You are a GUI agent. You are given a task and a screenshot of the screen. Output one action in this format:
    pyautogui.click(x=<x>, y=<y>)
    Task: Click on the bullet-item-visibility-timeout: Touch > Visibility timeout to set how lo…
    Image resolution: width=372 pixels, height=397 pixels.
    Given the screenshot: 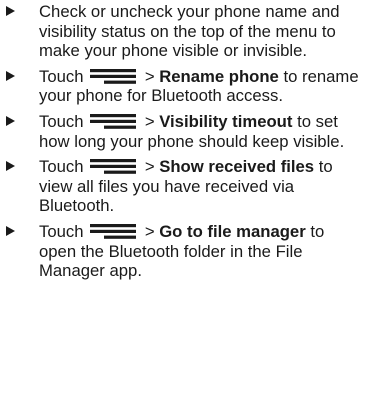 What is the action you would take?
    pyautogui.click(x=186, y=131)
    